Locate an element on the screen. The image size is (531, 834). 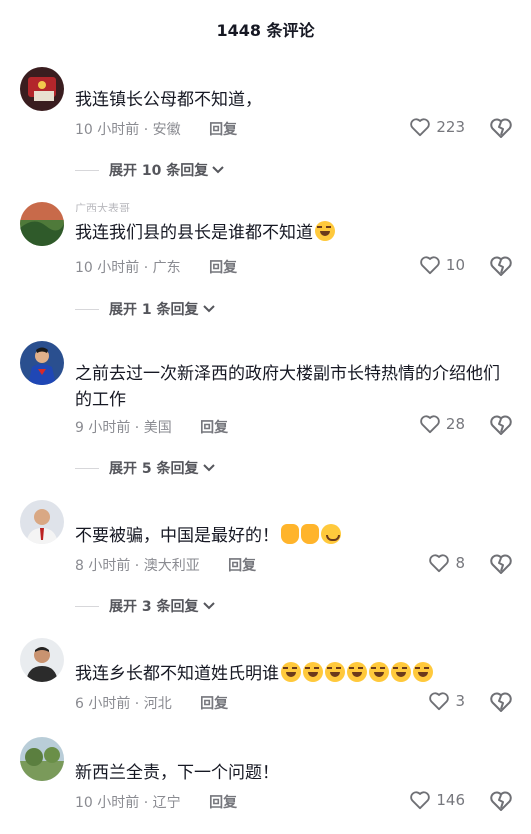
like-button: 3 is located at coordinates (446, 701).